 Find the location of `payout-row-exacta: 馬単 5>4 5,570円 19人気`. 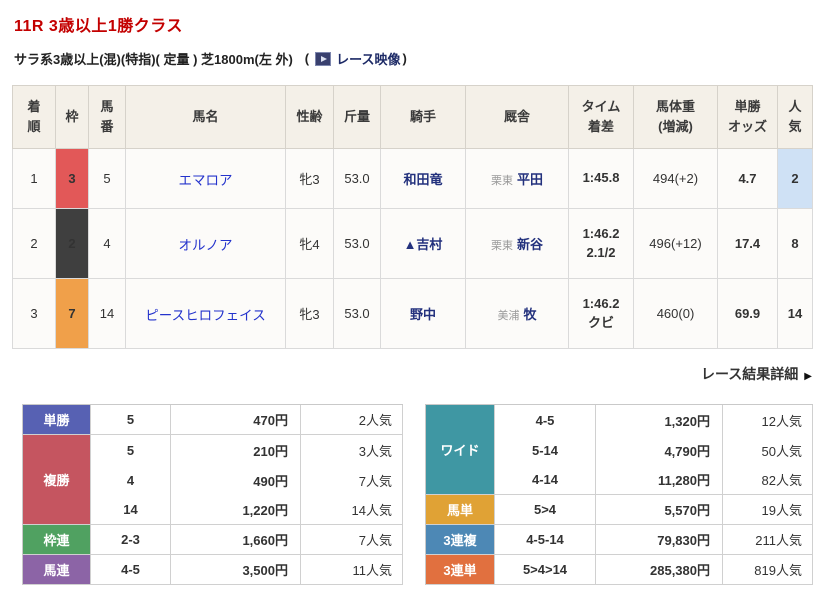

payout-row-exacta: 馬単 5>4 5,570円 19人気 is located at coordinates (619, 510).